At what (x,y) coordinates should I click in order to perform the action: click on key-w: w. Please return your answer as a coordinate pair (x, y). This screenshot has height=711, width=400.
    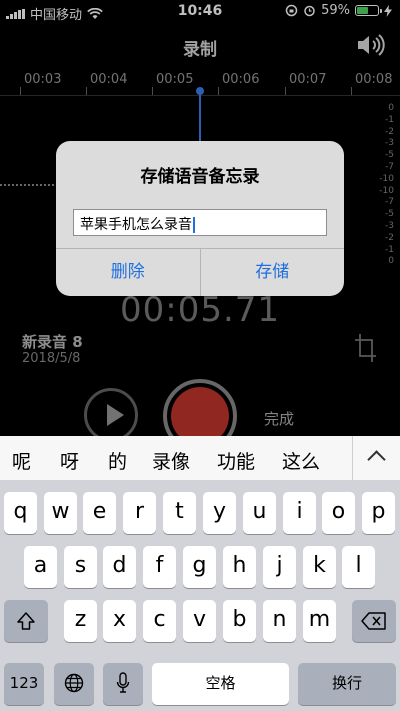
    Looking at the image, I should click on (60, 513).